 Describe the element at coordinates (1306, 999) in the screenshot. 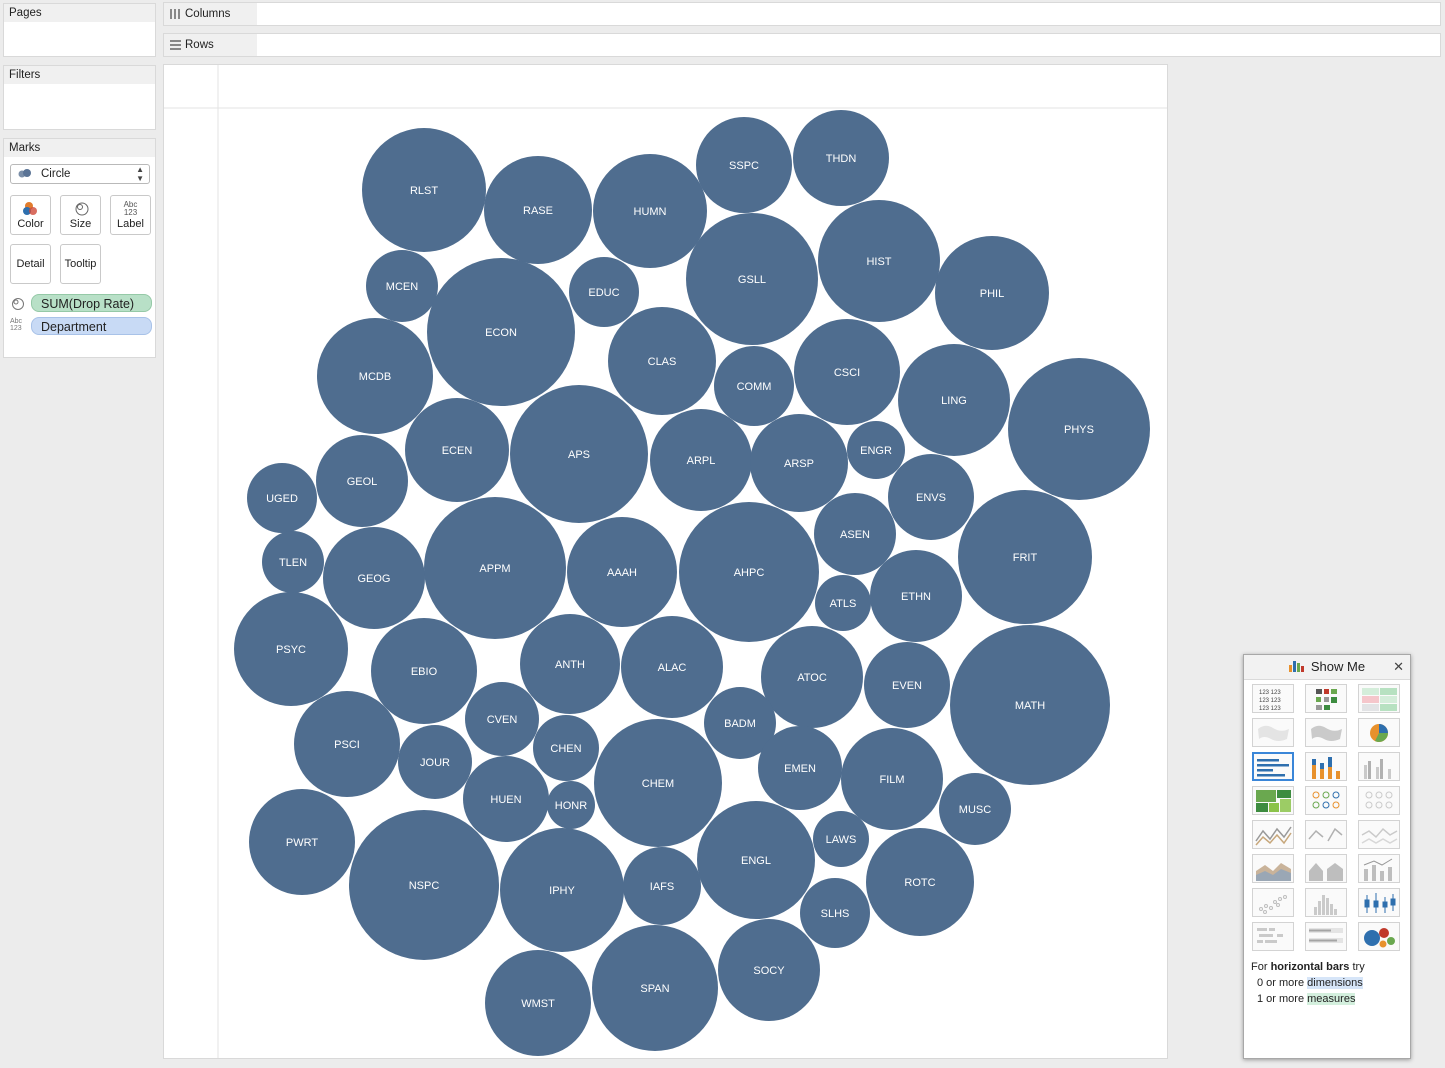

I see `hint-line-measures: 1 or more measures` at that location.